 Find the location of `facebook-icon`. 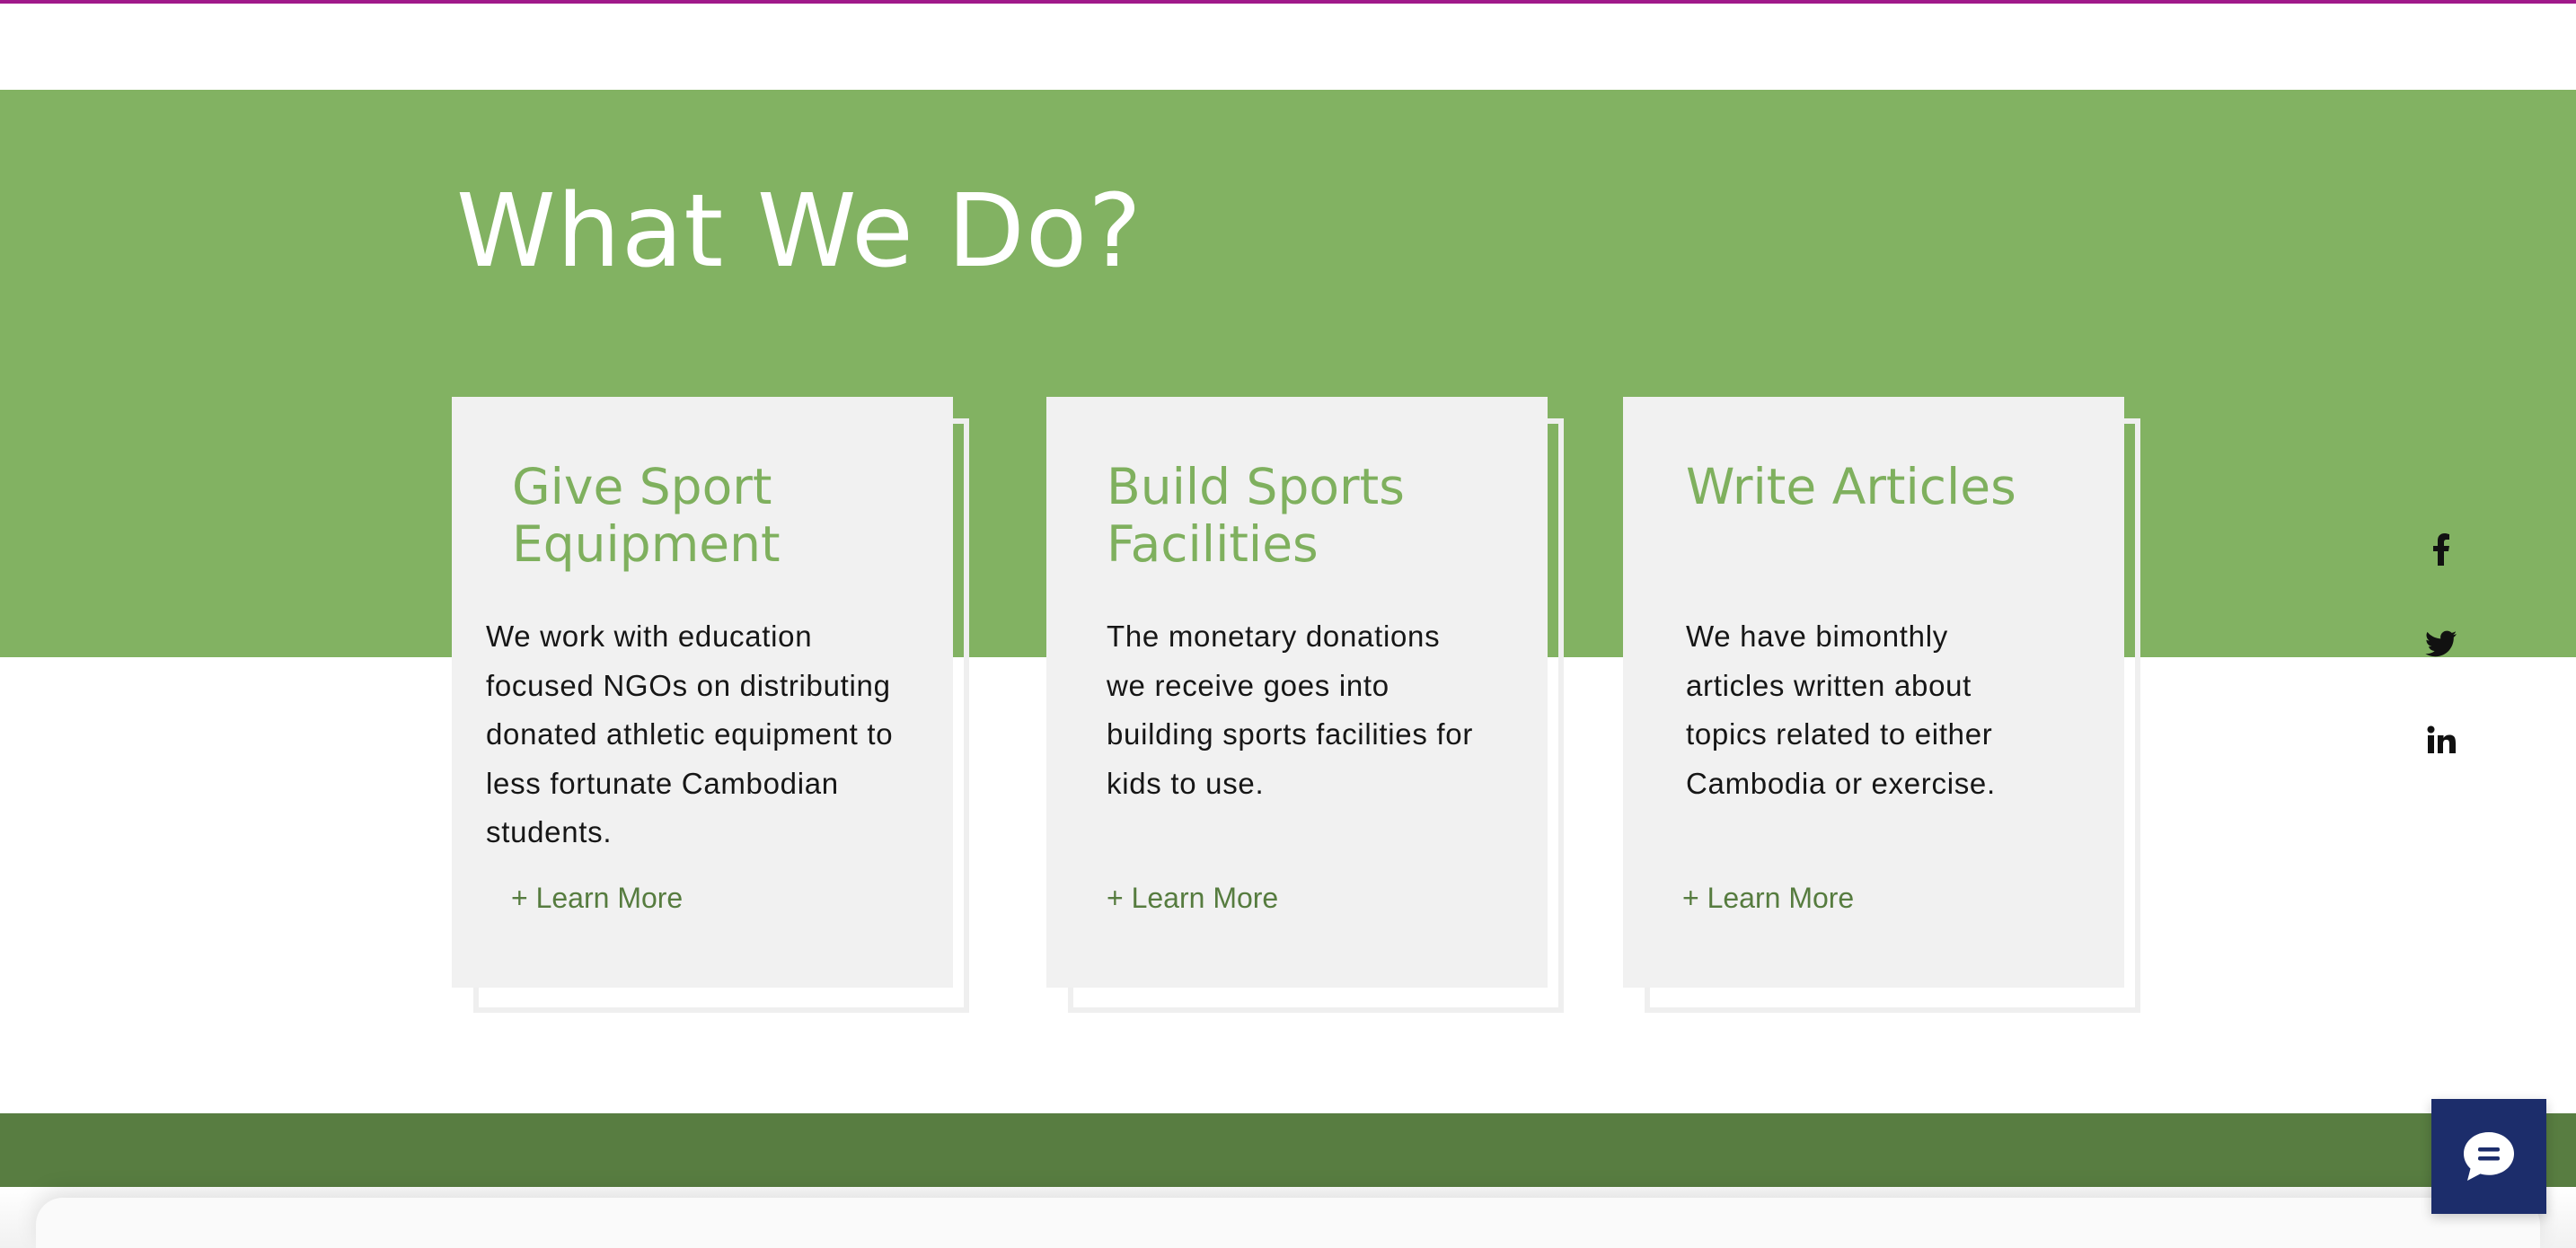

facebook-icon is located at coordinates (2441, 549).